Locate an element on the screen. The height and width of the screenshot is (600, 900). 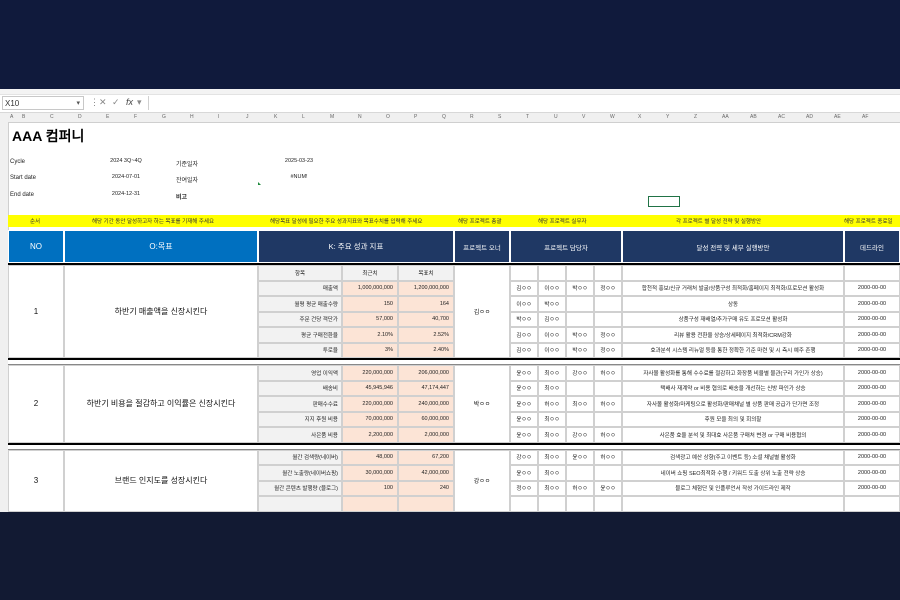
kpi-target: 47,174,447 is located at coordinates (426, 388).